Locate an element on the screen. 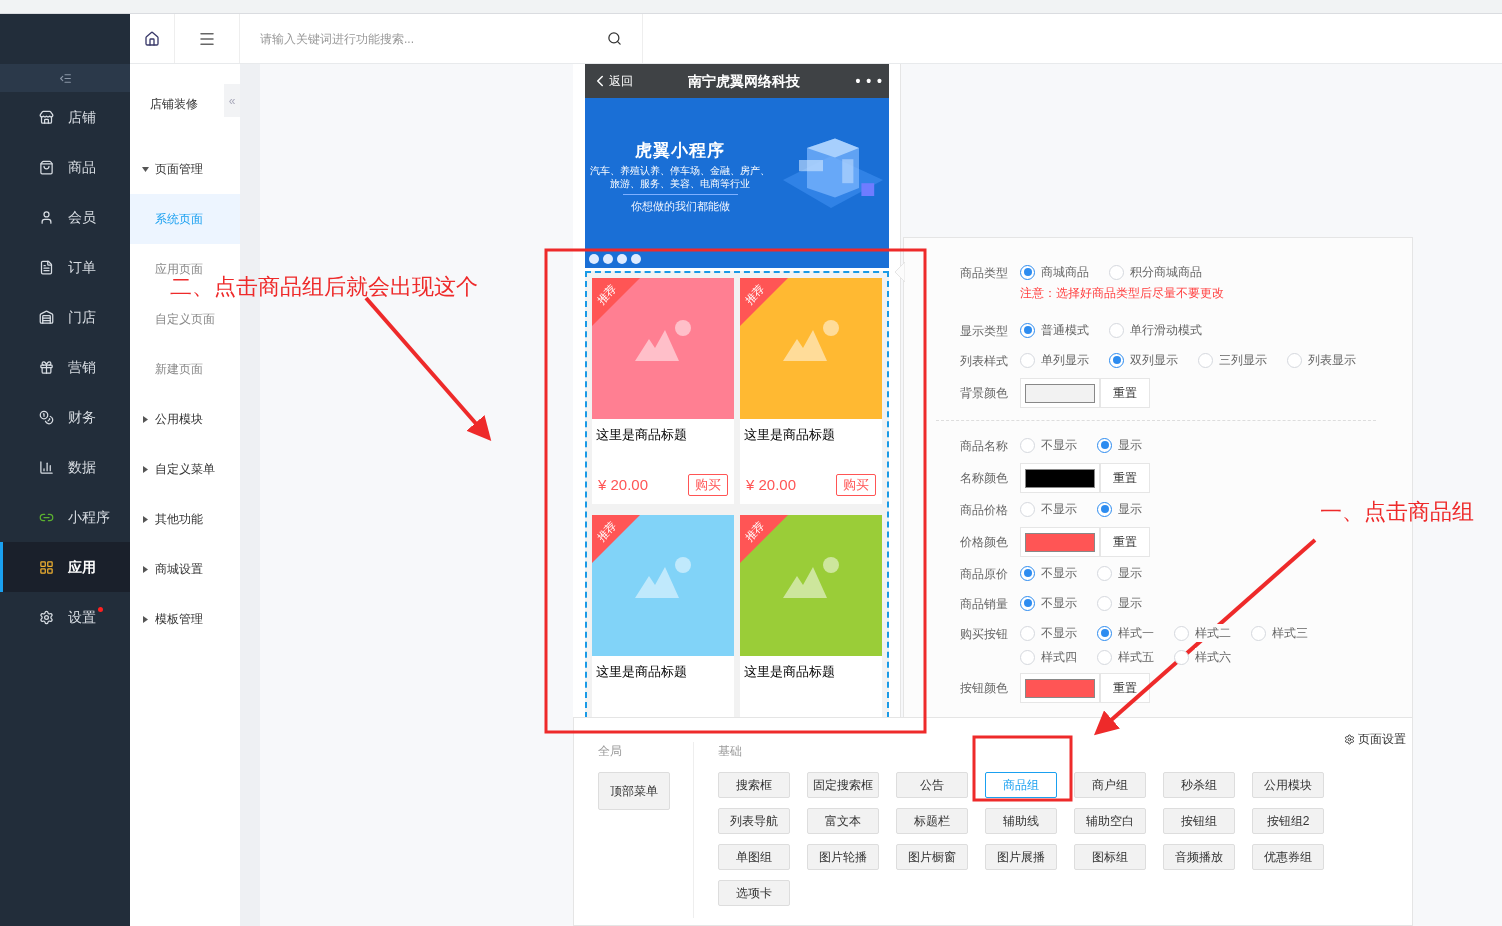 This screenshot has height=926, width=1502. annotation-text: 二、点击商品组后就会出现这个 is located at coordinates (324, 287).